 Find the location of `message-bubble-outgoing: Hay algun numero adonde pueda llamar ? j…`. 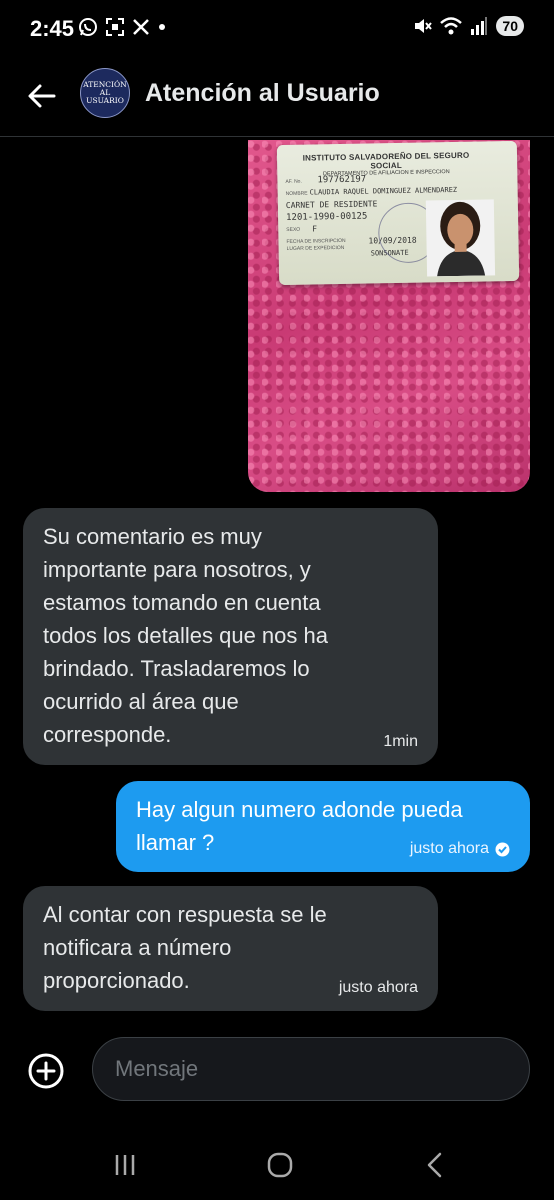

message-bubble-outgoing: Hay algun numero adonde pueda llamar ? j… is located at coordinates (323, 826).